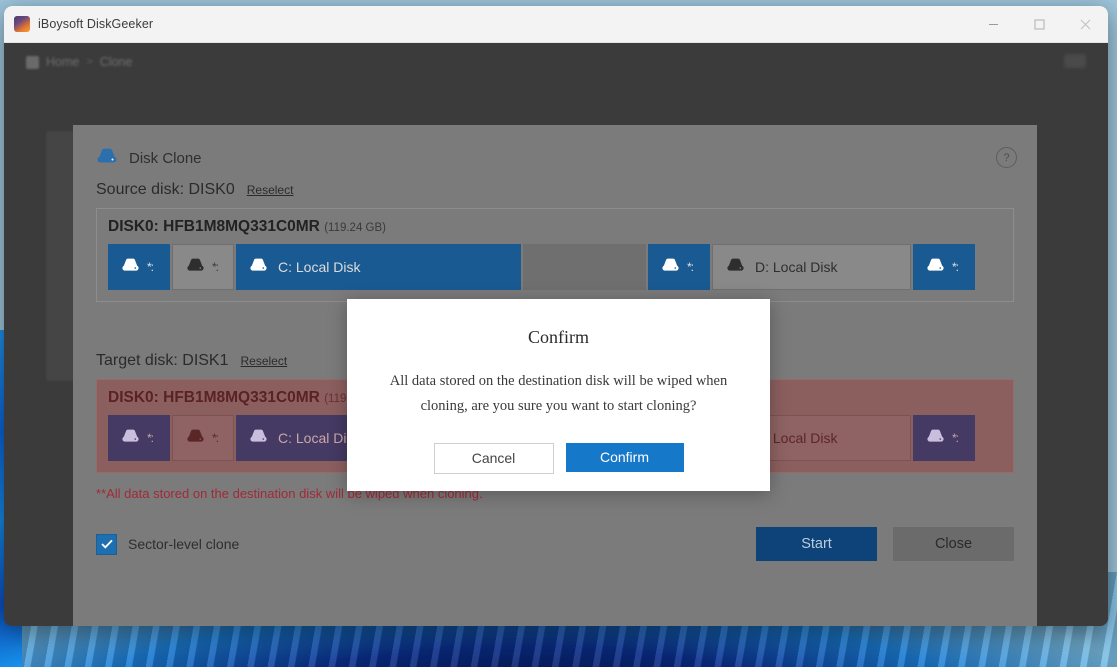 Image resolution: width=1117 pixels, height=667 pixels. I want to click on source-partition-1: *:, so click(203, 267).